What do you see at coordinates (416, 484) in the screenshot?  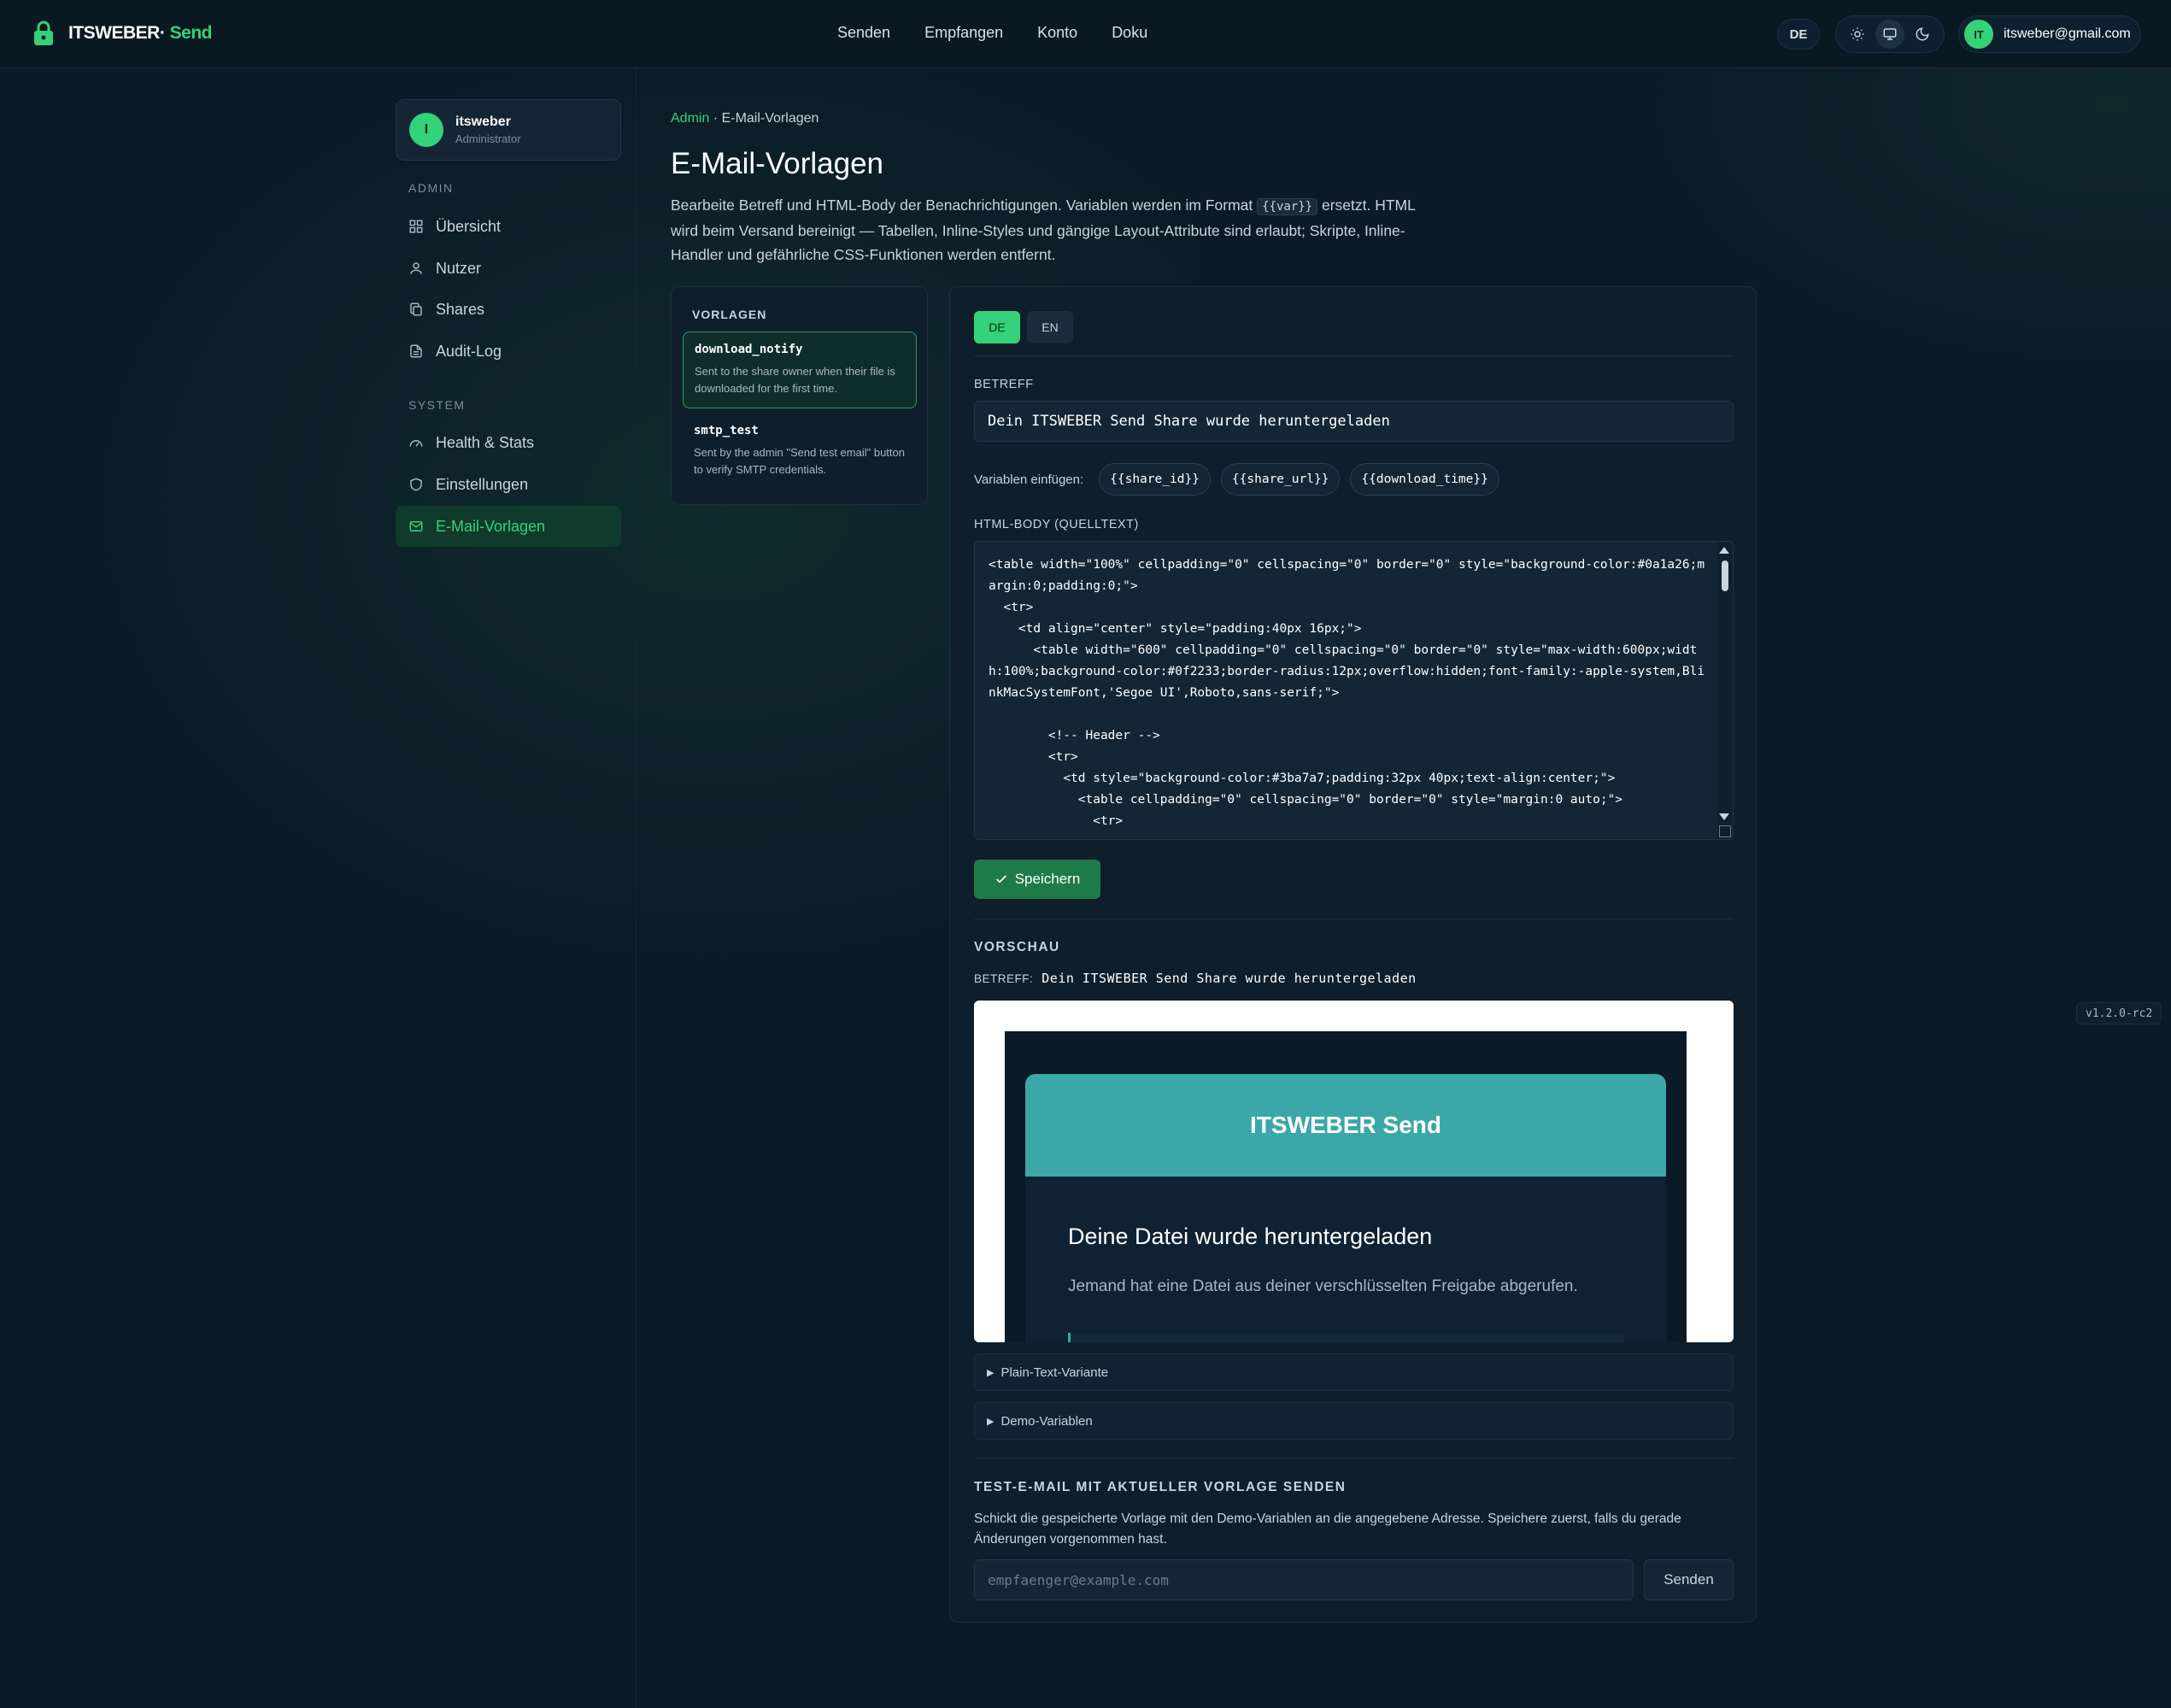 I see `shield-icon` at bounding box center [416, 484].